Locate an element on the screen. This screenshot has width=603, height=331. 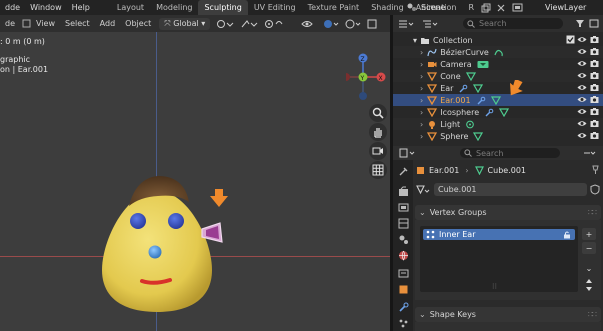
curve-data-icon is located at coordinates (499, 52).